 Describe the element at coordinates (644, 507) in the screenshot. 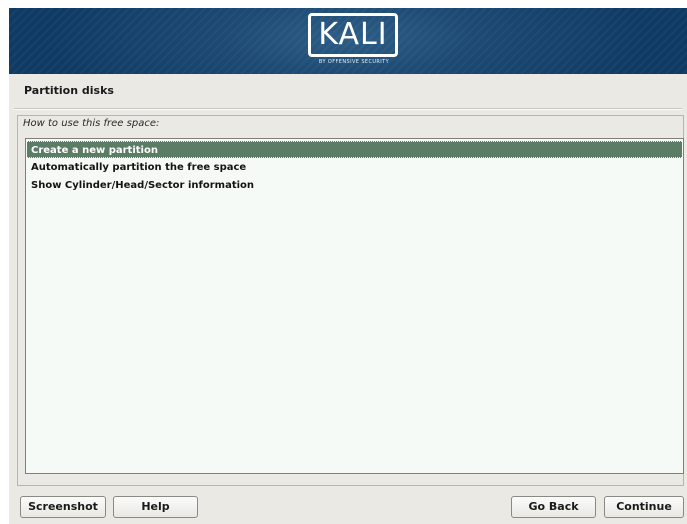

I see `continue-button: Continue` at that location.